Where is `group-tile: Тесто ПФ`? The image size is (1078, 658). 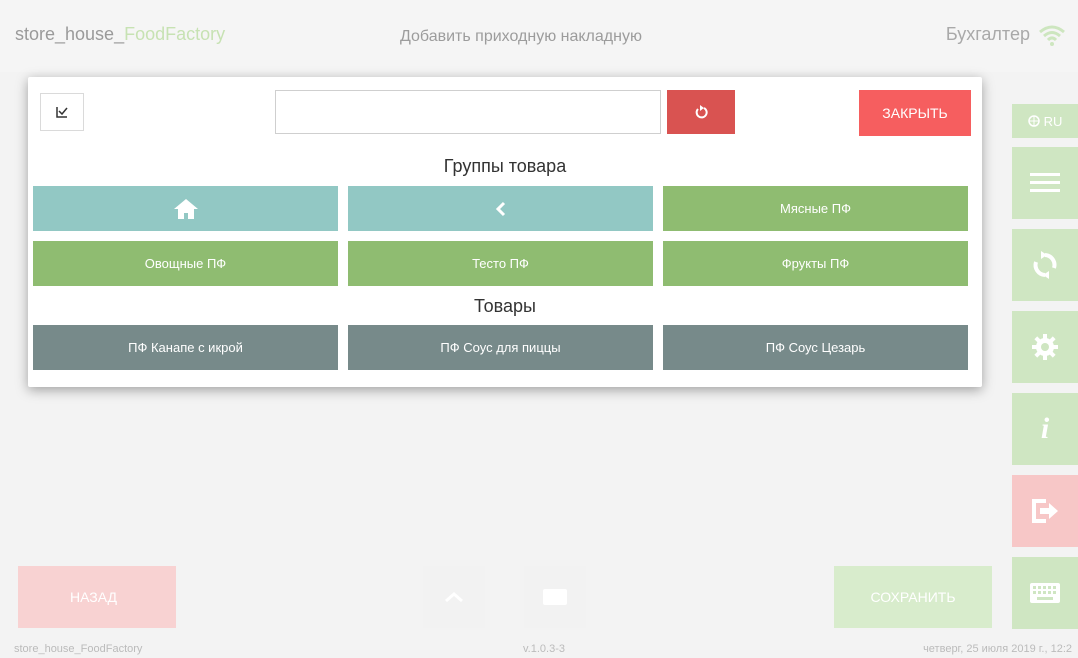 group-tile: Тесто ПФ is located at coordinates (500, 263).